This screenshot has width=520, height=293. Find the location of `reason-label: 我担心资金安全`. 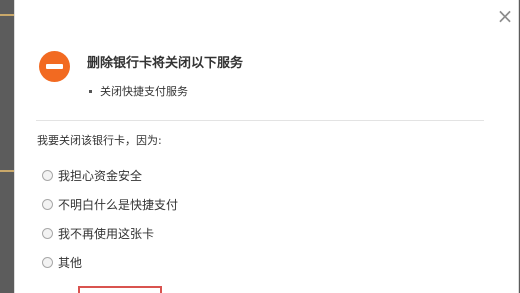

reason-label: 我担心资金安全 is located at coordinates (100, 176).